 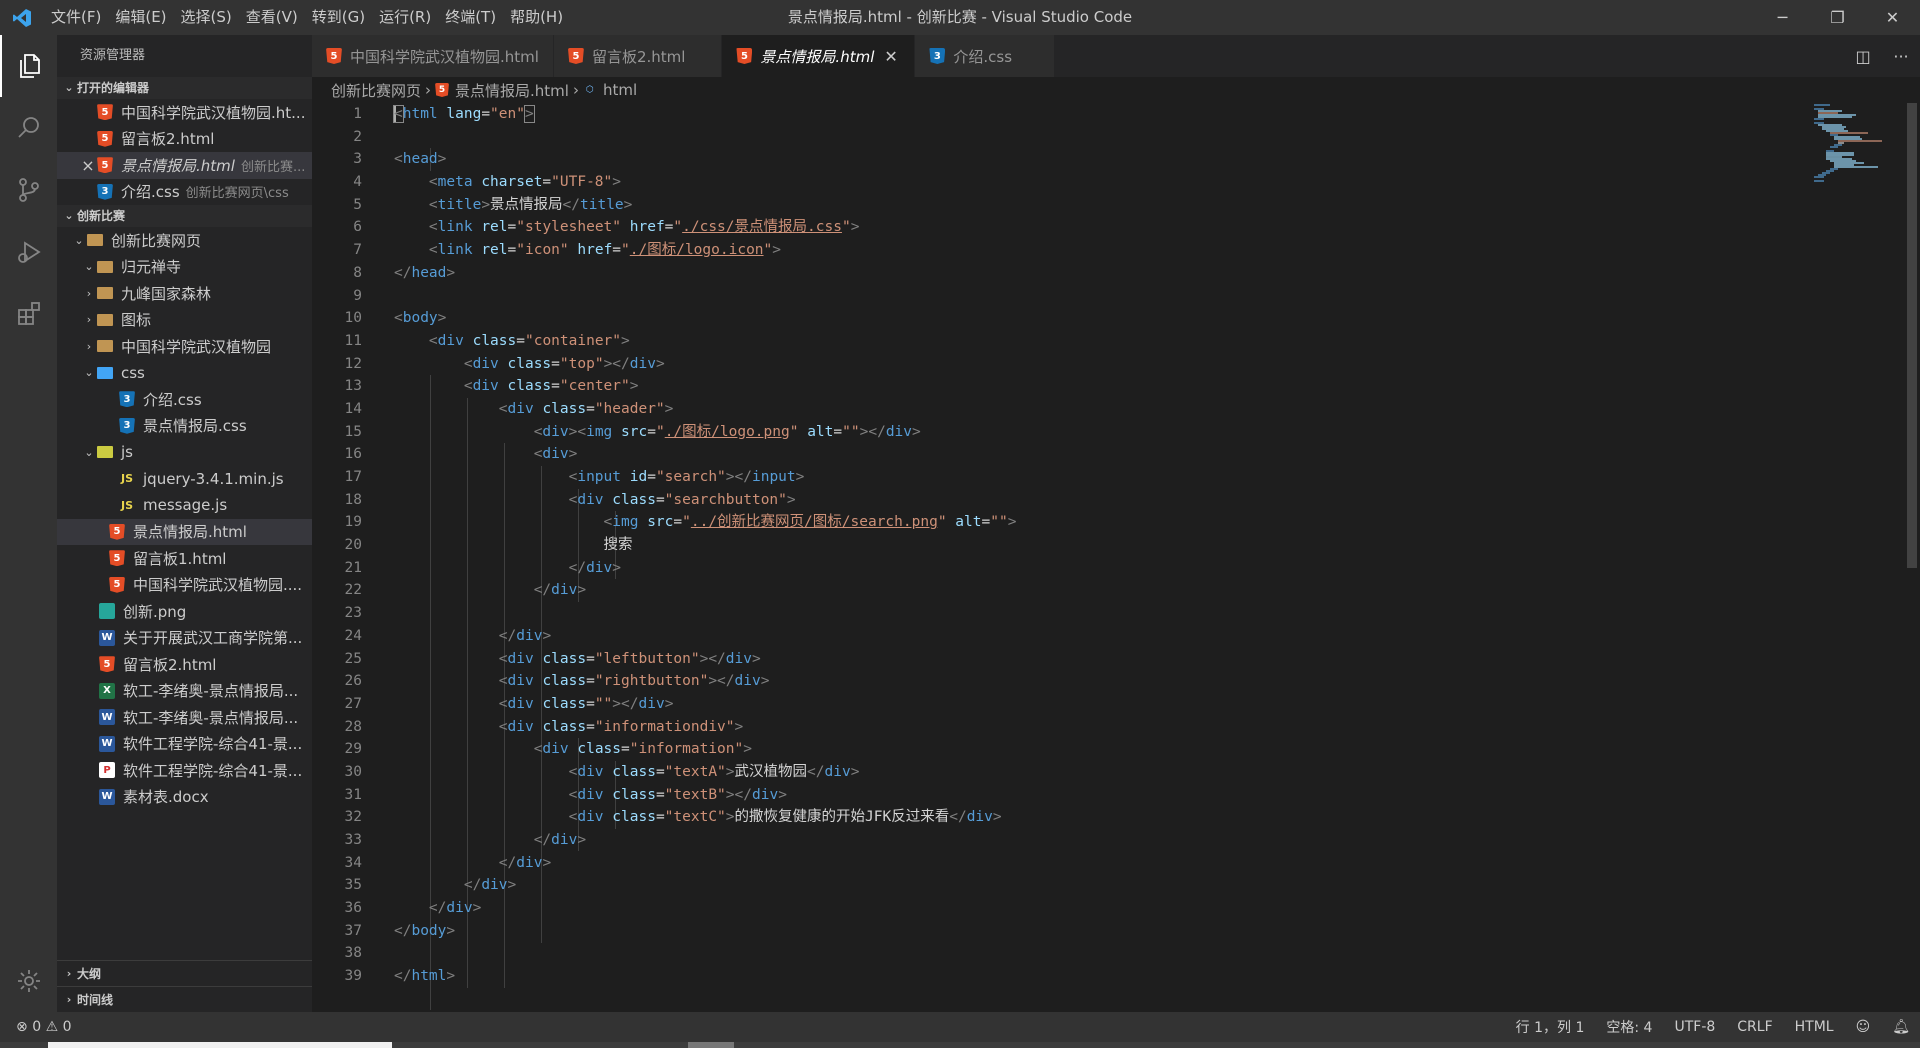 I want to click on tree-file: 3 介绍.css, so click(x=184, y=399).